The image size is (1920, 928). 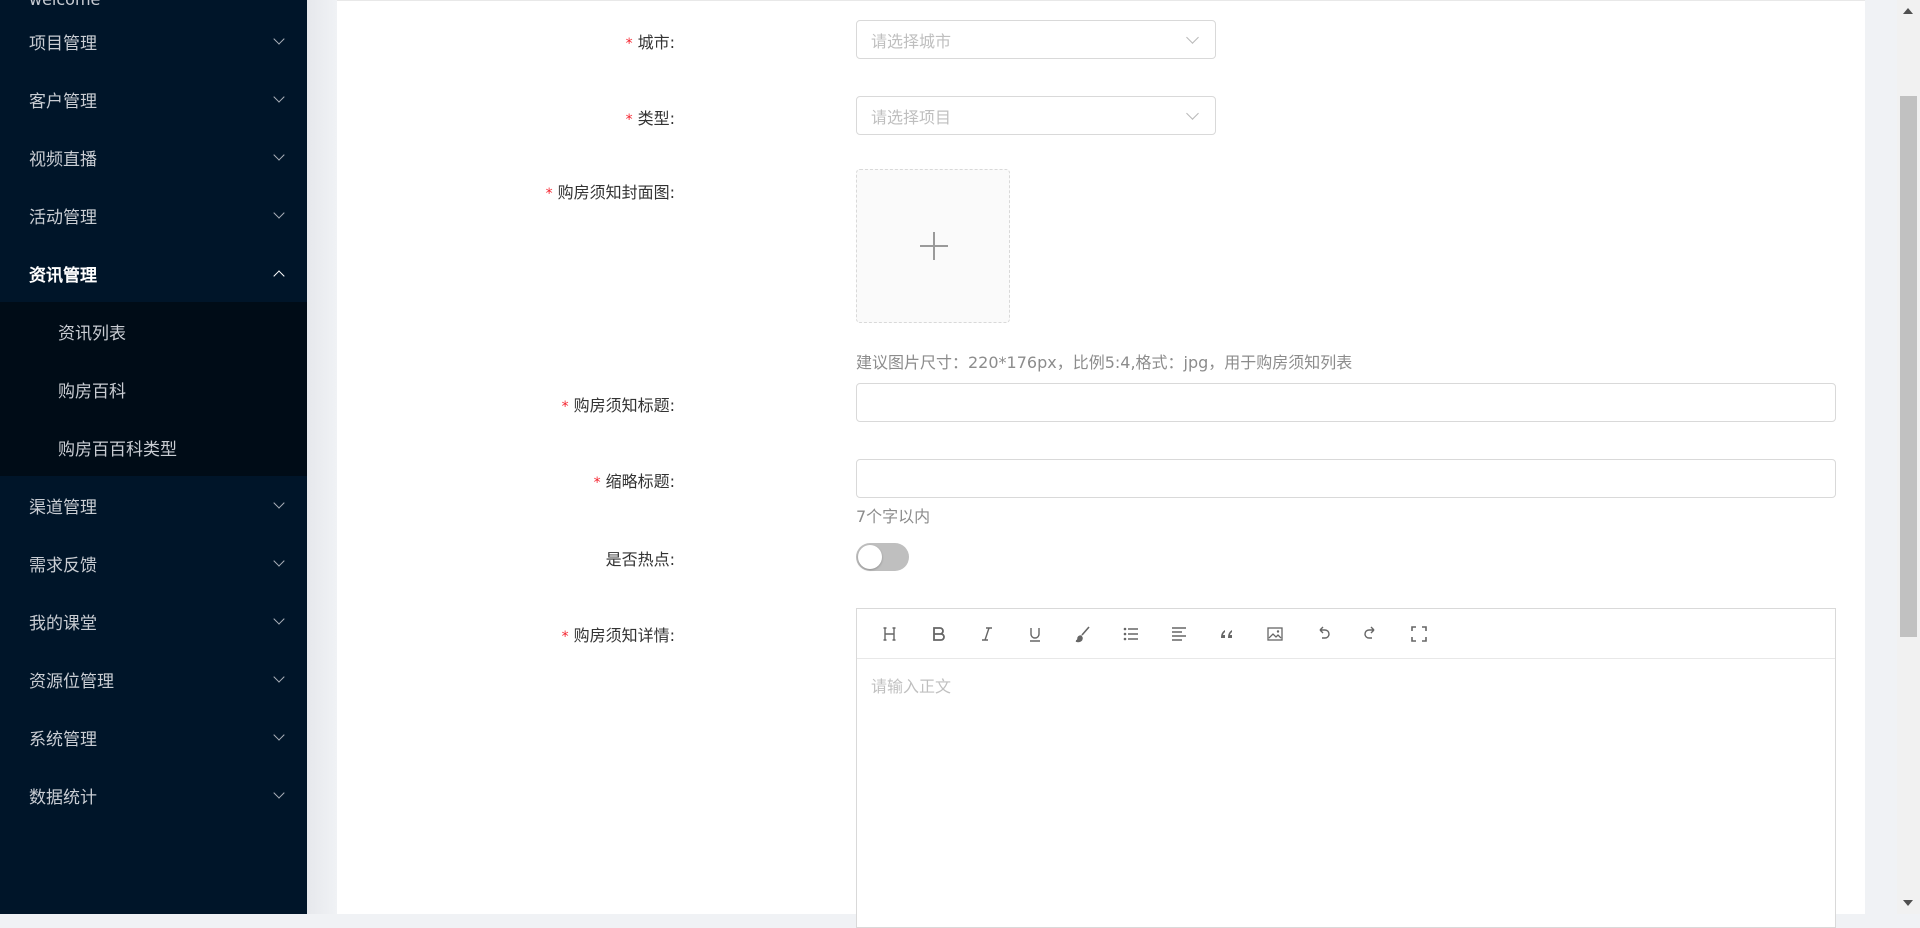 What do you see at coordinates (1104, 362) in the screenshot?
I see `cover-hint: 建议图片尺寸：220*176px，比例5:4,格式：jpg，用于购房须知列表` at bounding box center [1104, 362].